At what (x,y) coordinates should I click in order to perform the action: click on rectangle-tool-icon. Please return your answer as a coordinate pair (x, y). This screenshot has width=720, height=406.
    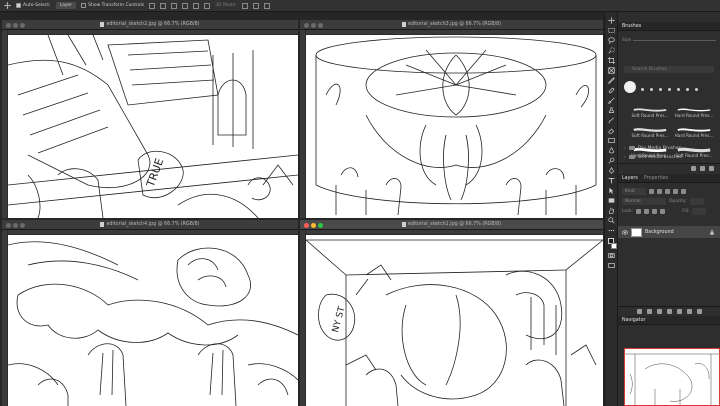
    Looking at the image, I should click on (611, 200).